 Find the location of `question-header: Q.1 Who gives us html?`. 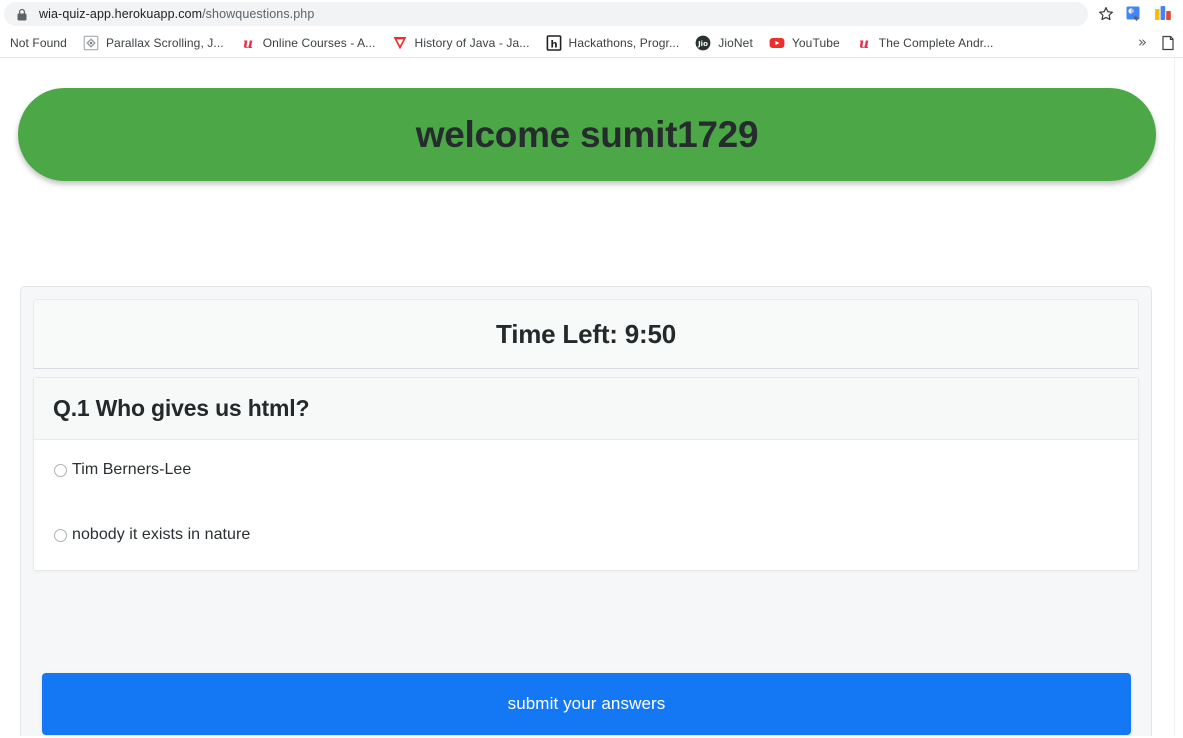

question-header: Q.1 Who gives us html? is located at coordinates (586, 409).